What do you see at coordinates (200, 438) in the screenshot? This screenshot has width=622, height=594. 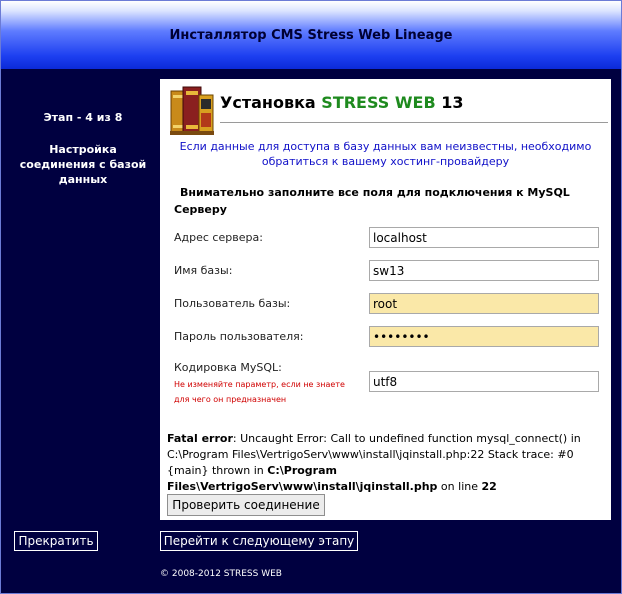 I see `error-label: Fatal error` at bounding box center [200, 438].